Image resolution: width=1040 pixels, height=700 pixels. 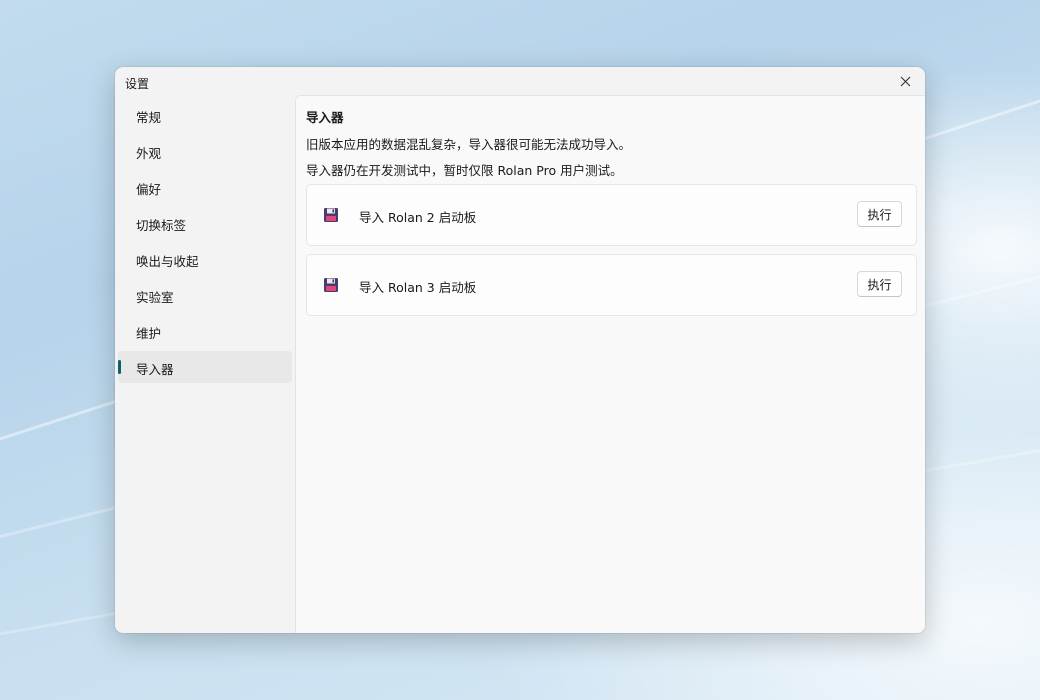 I want to click on sidebar-item-label: 切换标签, so click(x=161, y=225).